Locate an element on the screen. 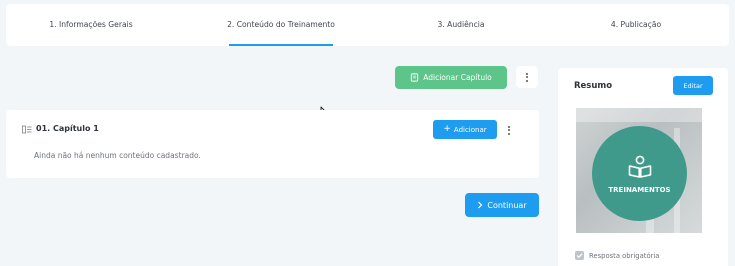 Image resolution: width=735 pixels, height=266 pixels. add-chapter-label: Adicionar Capítulo is located at coordinates (457, 77).